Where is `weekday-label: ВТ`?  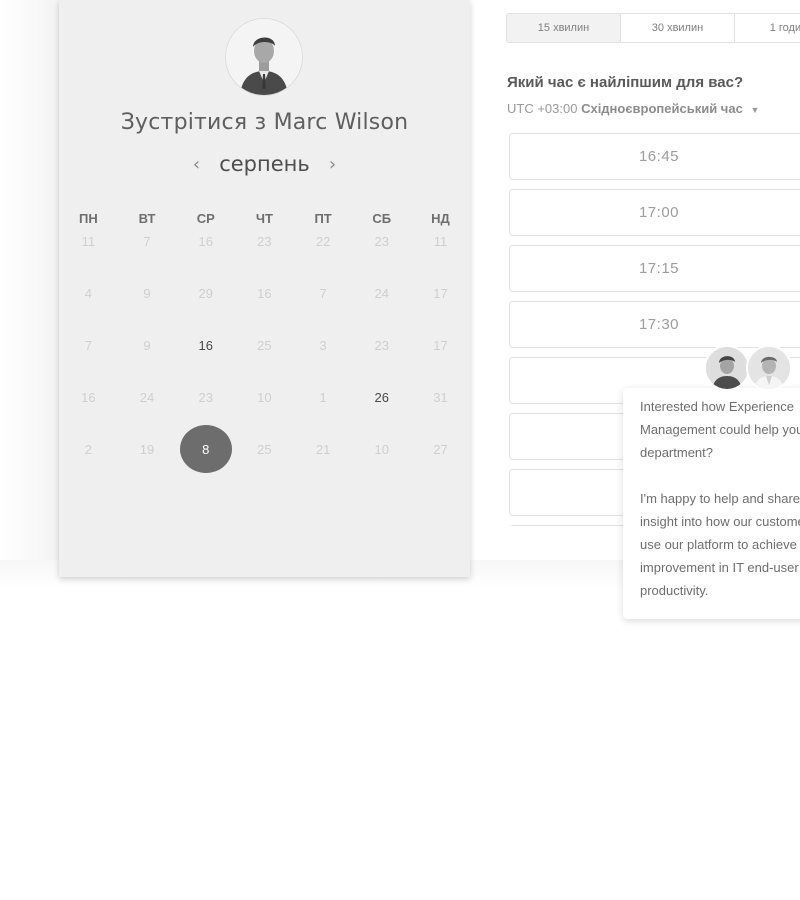
weekday-label: ВТ is located at coordinates (147, 218).